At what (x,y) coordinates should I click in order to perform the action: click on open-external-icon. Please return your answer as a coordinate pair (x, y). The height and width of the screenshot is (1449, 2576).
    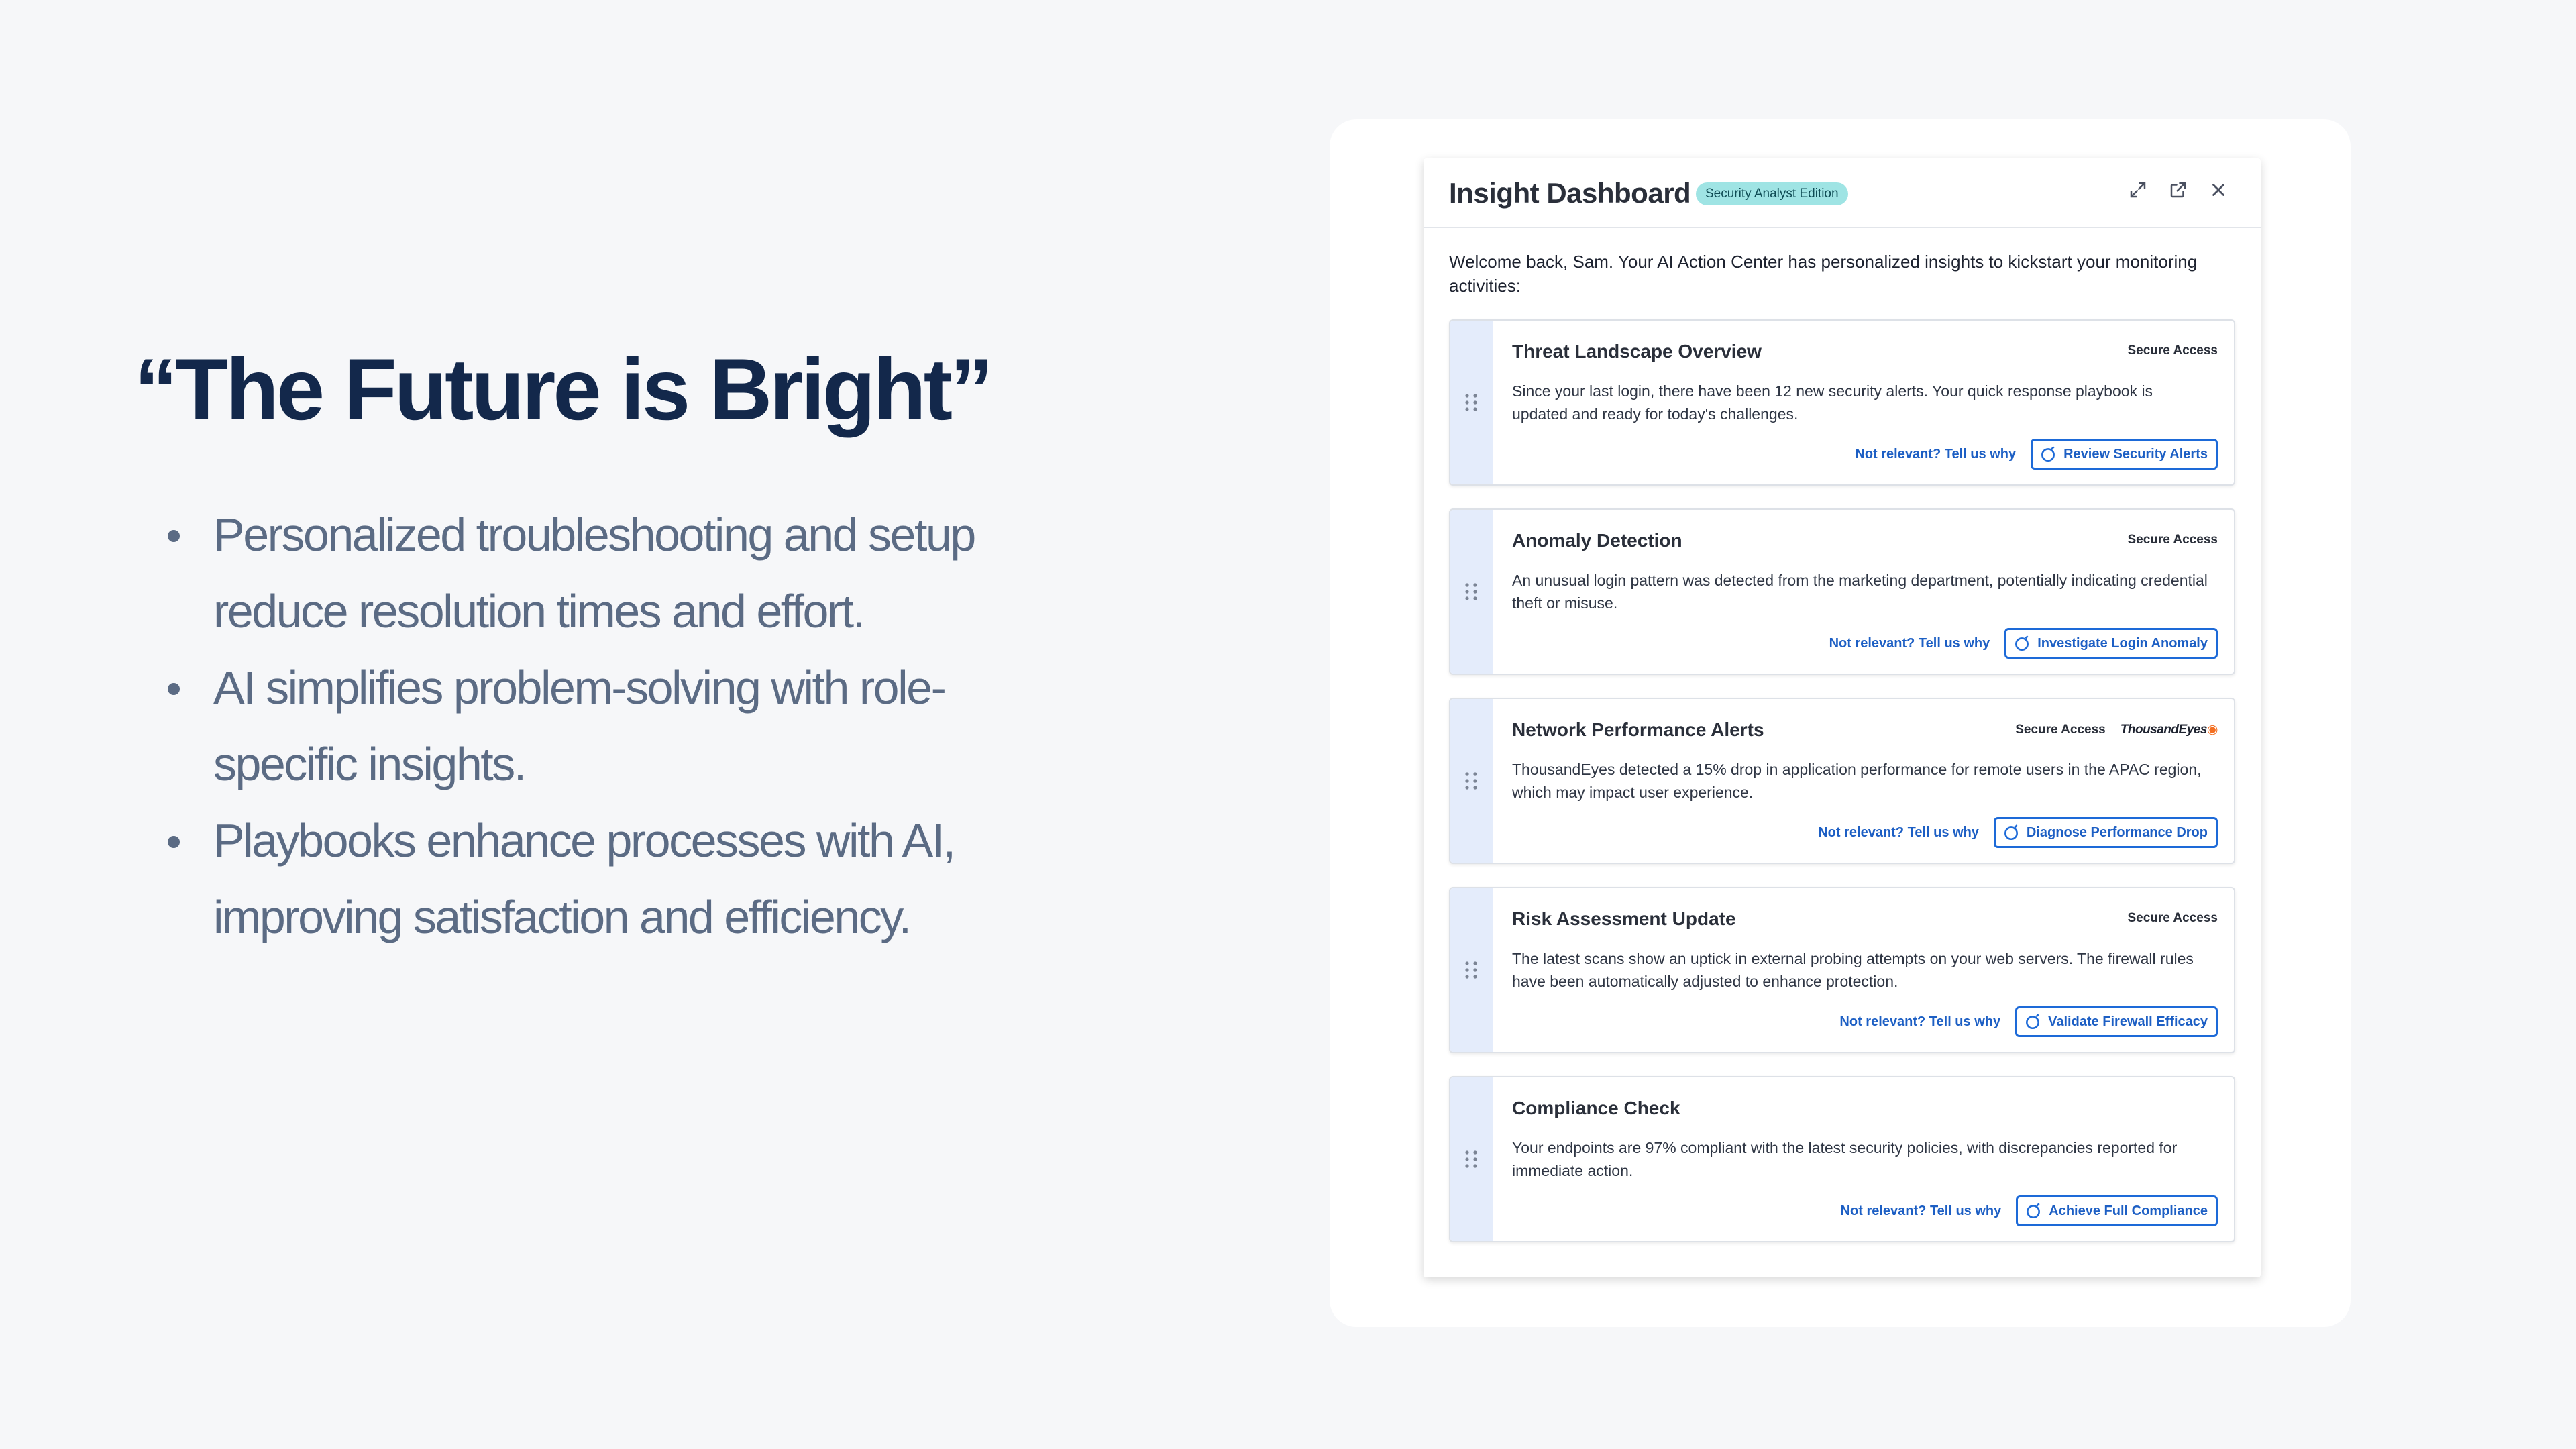
    Looking at the image, I should click on (2178, 190).